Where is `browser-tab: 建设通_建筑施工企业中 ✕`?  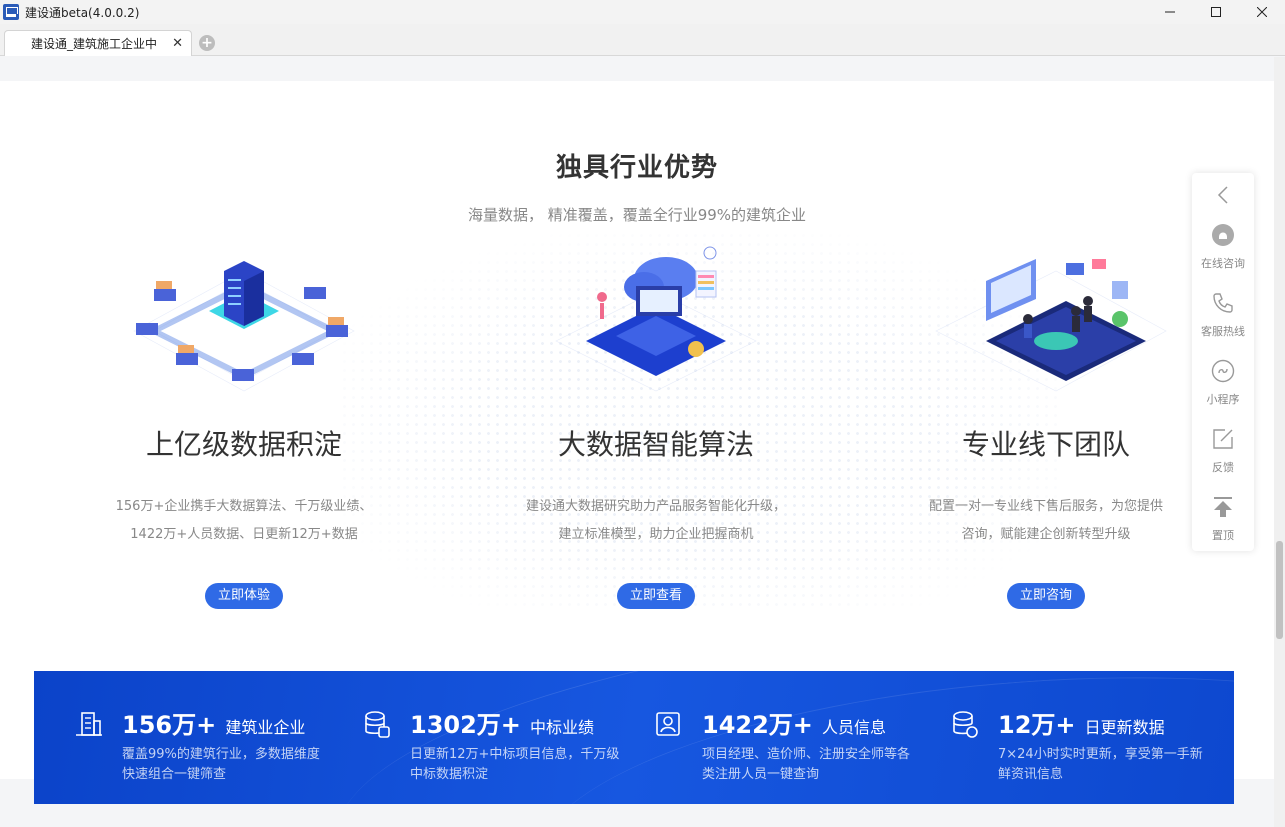 browser-tab: 建设通_建筑施工企业中 ✕ is located at coordinates (98, 43).